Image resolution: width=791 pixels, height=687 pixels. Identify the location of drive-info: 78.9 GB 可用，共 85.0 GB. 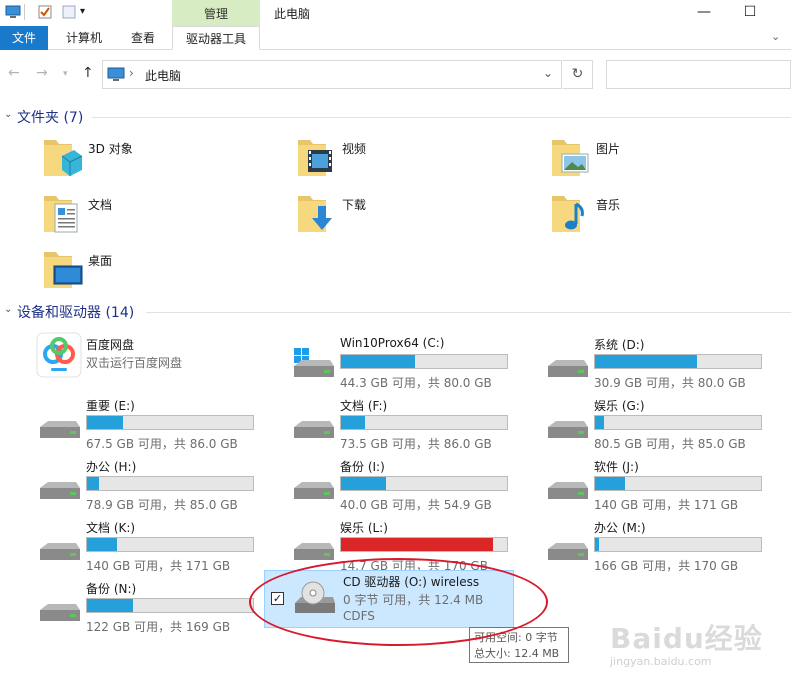
(162, 505).